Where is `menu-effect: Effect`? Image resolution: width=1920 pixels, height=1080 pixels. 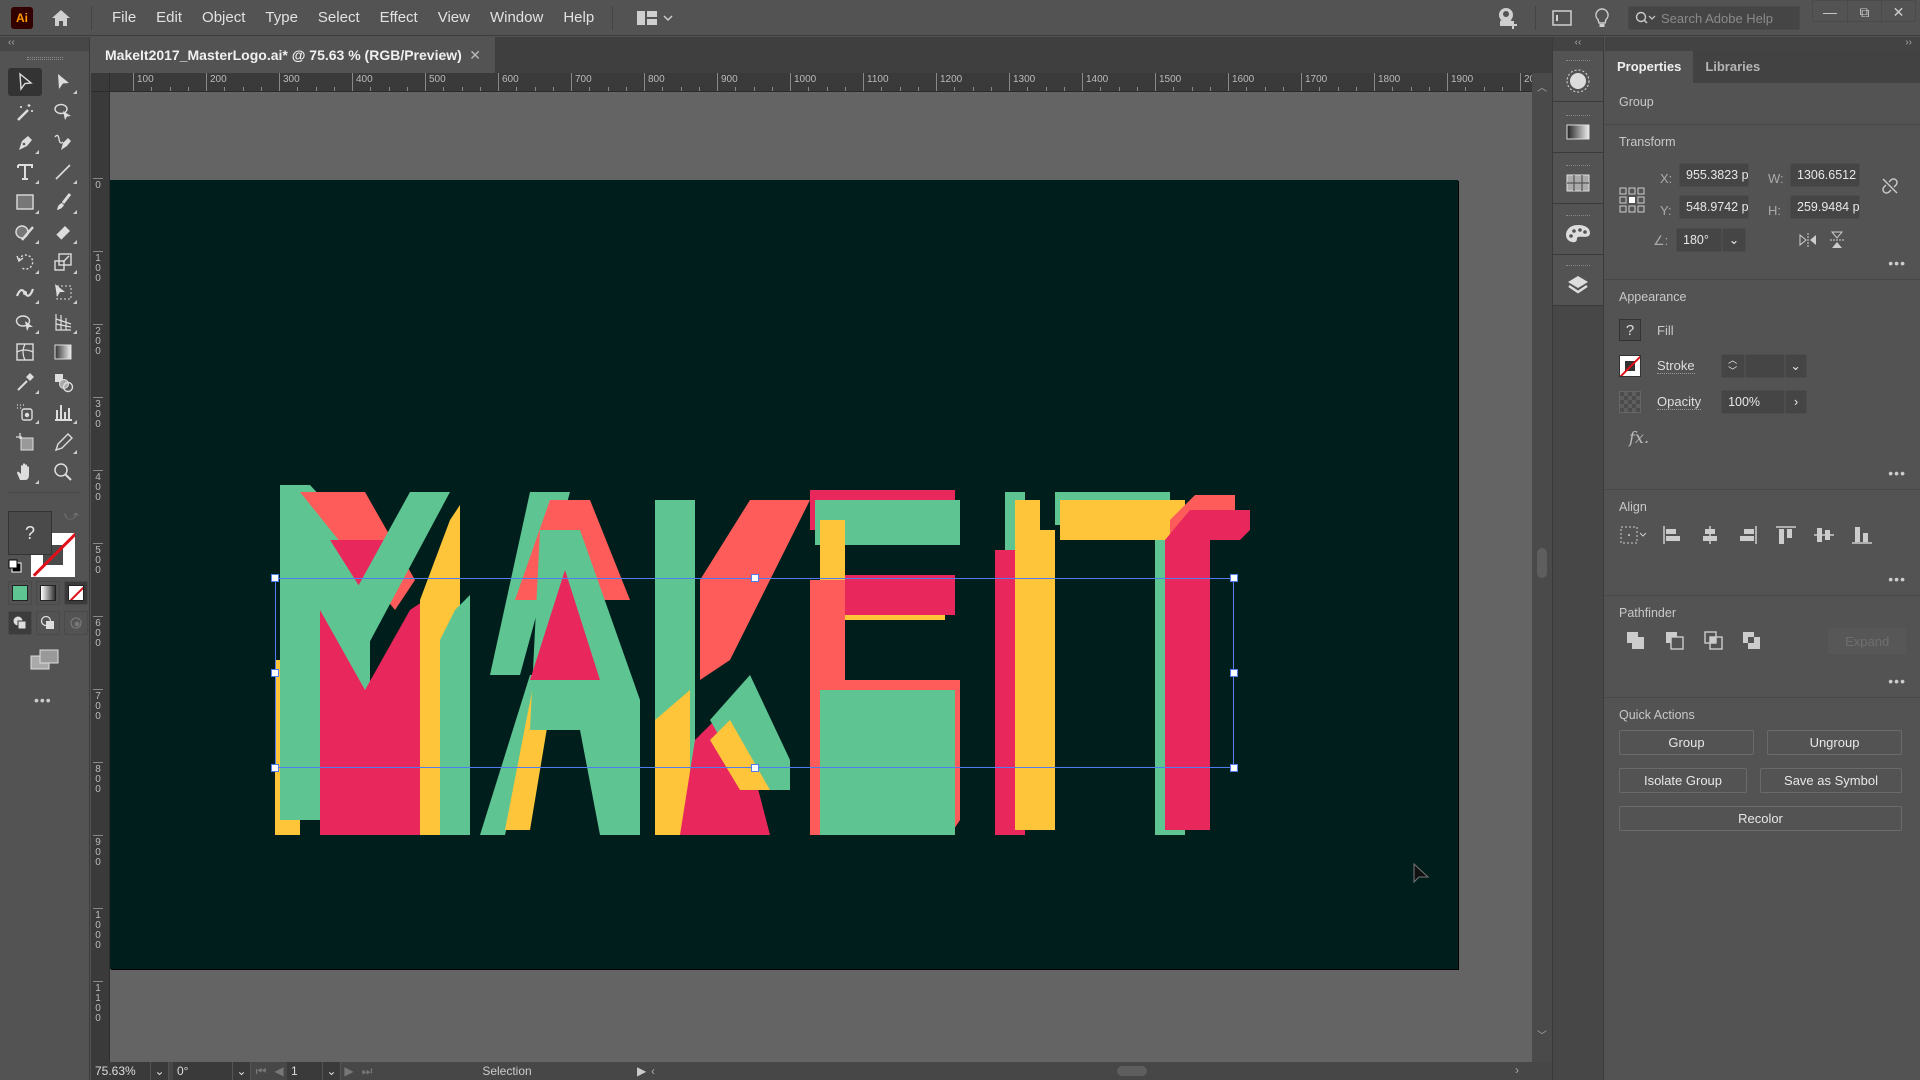 menu-effect: Effect is located at coordinates (399, 18).